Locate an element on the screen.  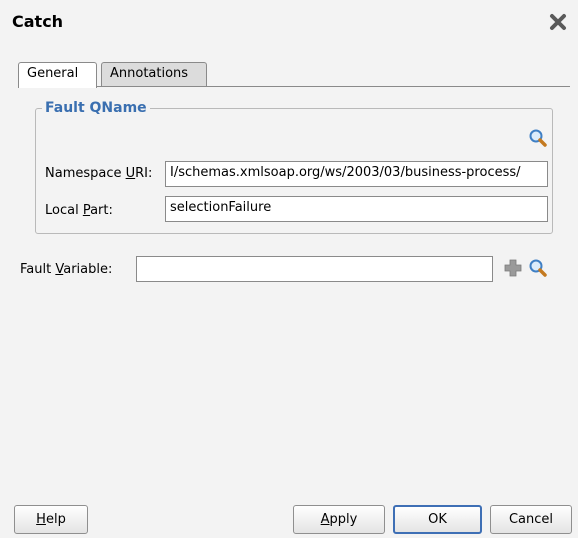
local-part-field: selectionFailure is located at coordinates (356, 209).